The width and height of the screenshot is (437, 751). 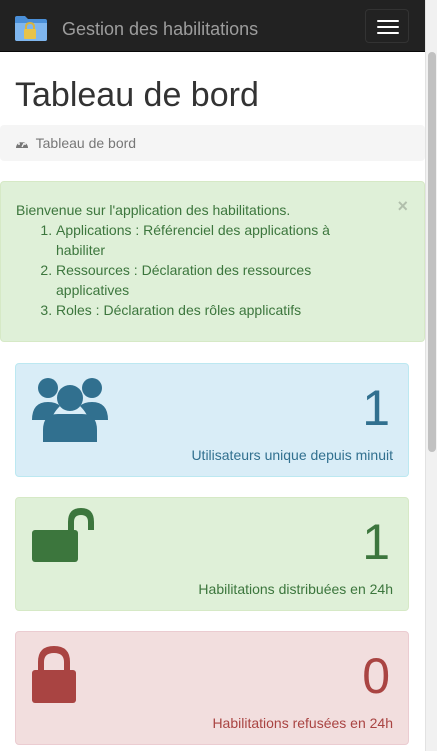 What do you see at coordinates (387, 26) in the screenshot?
I see `nav-toggle-button` at bounding box center [387, 26].